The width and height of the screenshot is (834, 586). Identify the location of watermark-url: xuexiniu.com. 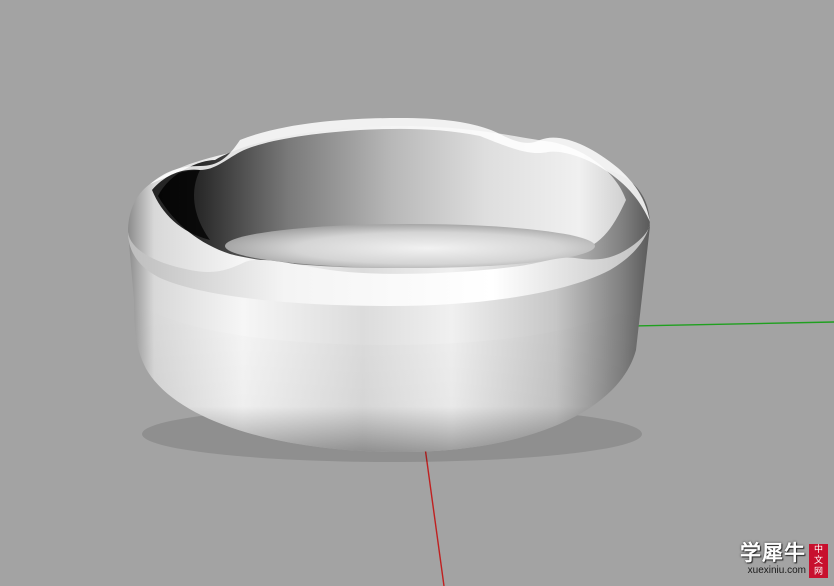
(776, 570).